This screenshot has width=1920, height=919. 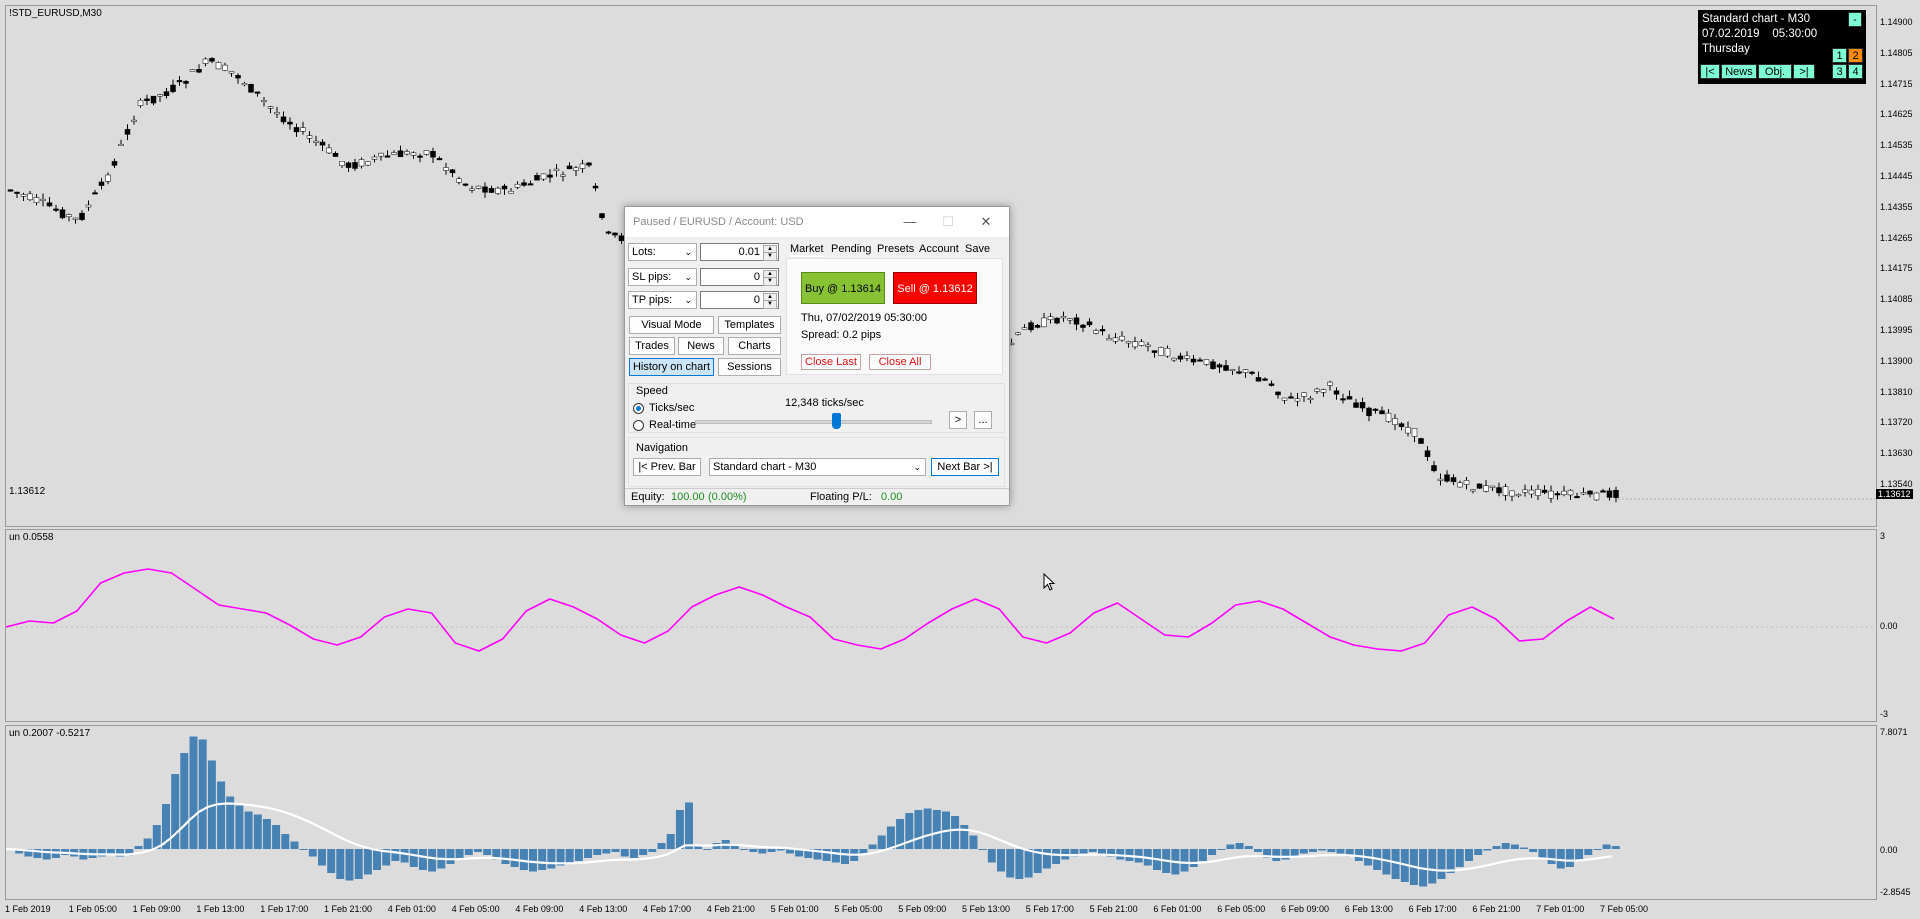 I want to click on sell-button: Sell @ 1.13612, so click(x=935, y=288).